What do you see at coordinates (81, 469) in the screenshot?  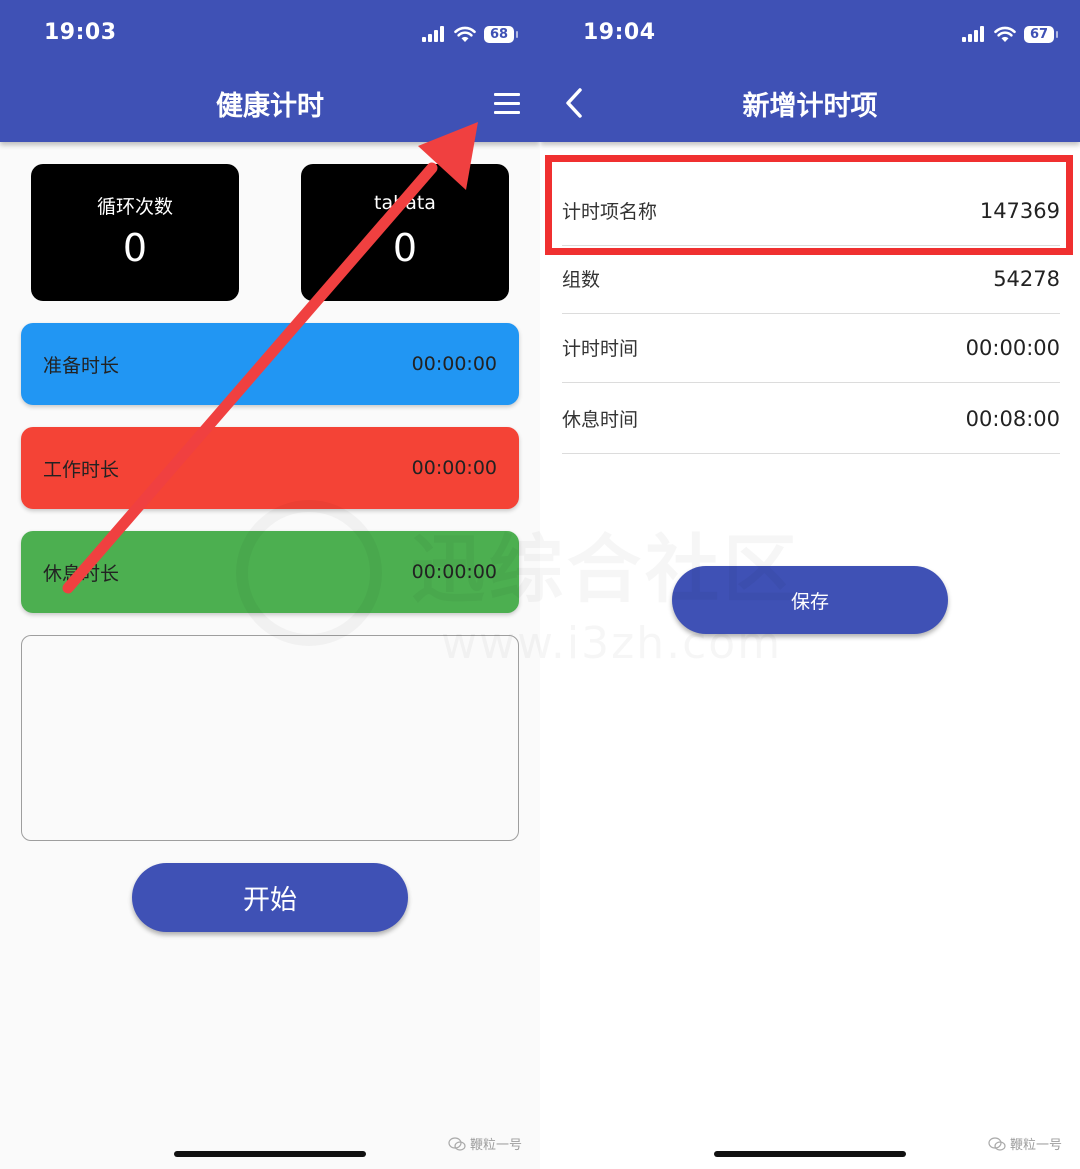 I see `phase-label: 工作时长` at bounding box center [81, 469].